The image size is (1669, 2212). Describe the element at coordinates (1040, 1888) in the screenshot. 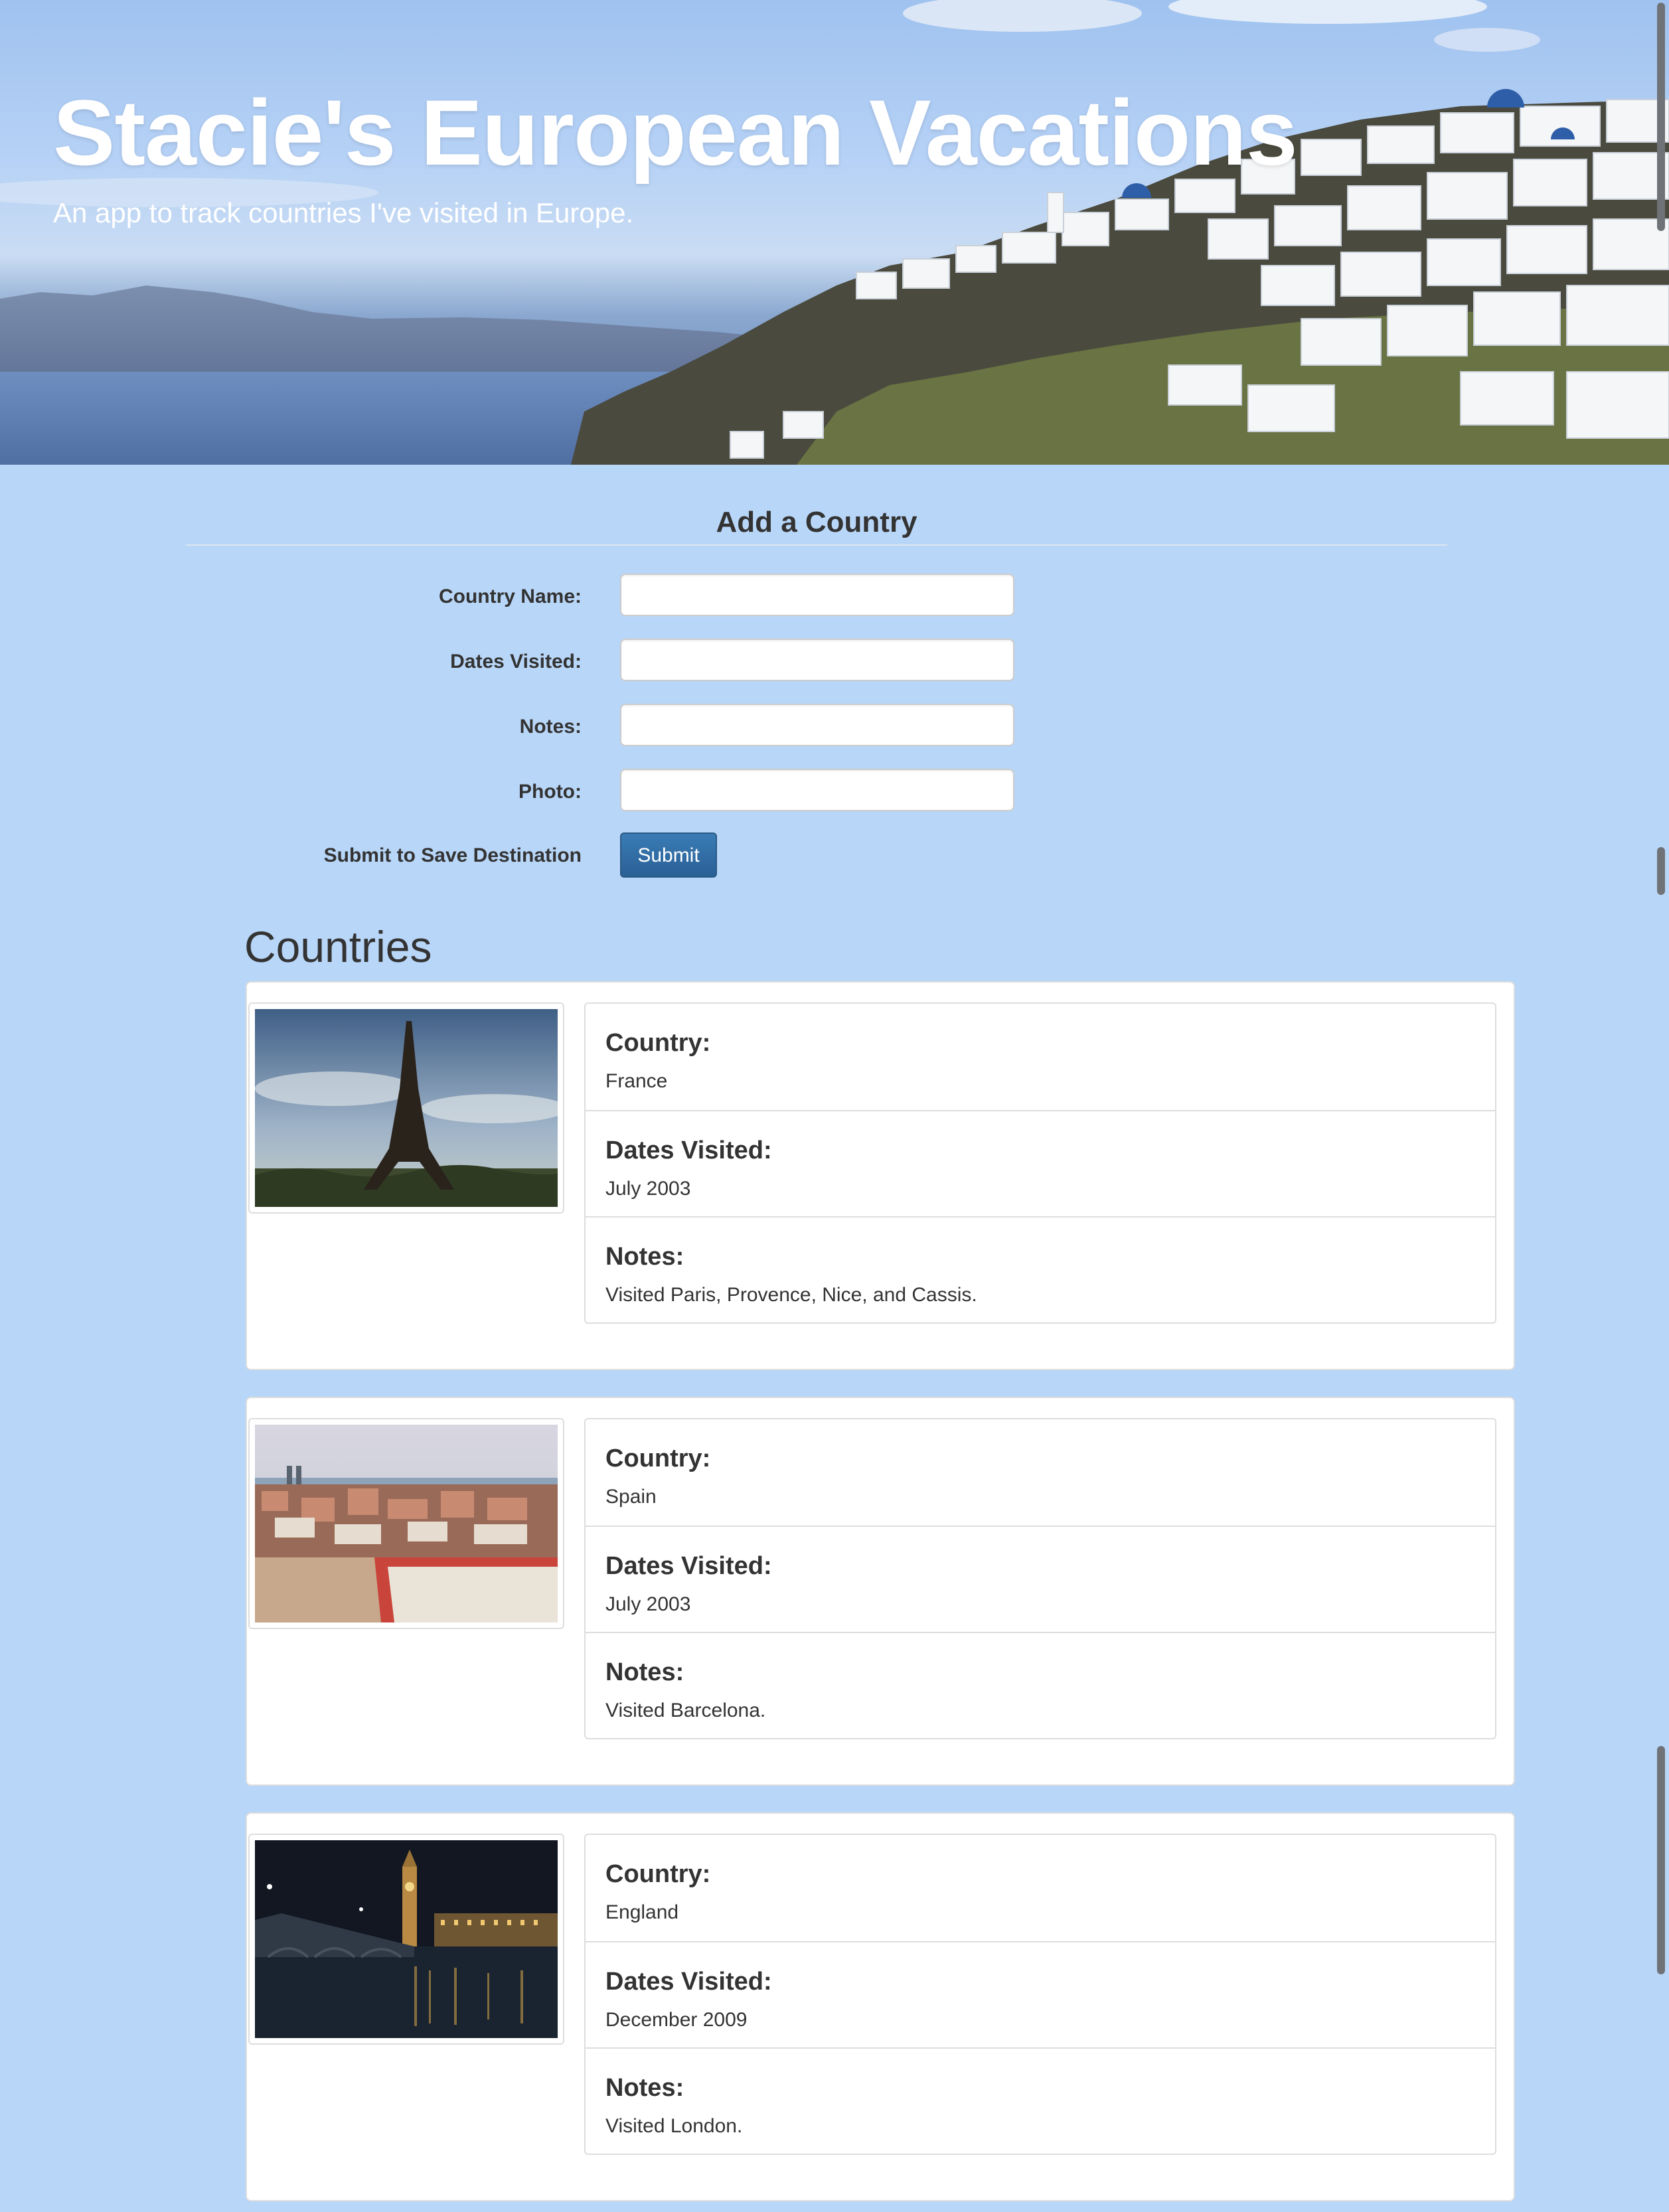

I see `country-info-item: Country: England` at that location.